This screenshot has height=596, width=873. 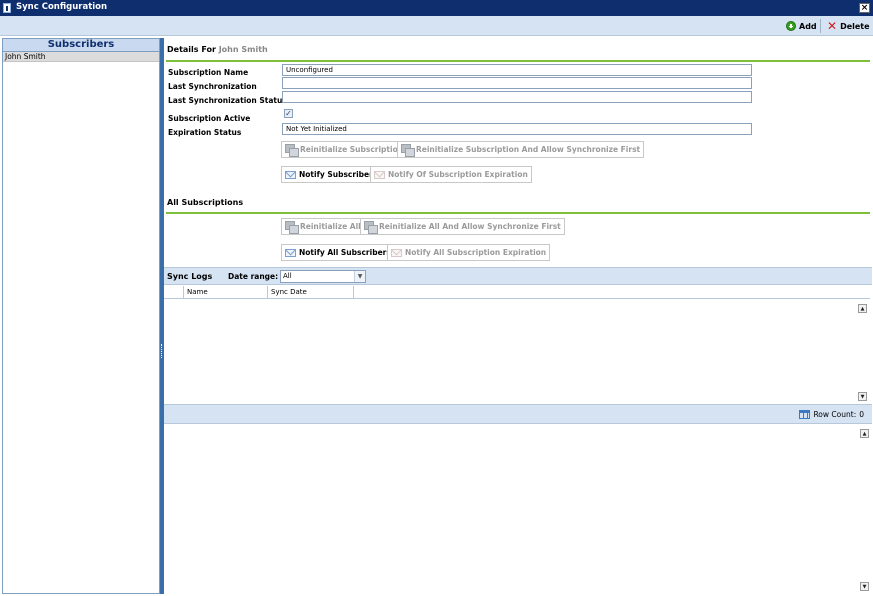 What do you see at coordinates (517, 97) in the screenshot?
I see `last-sync-status-field` at bounding box center [517, 97].